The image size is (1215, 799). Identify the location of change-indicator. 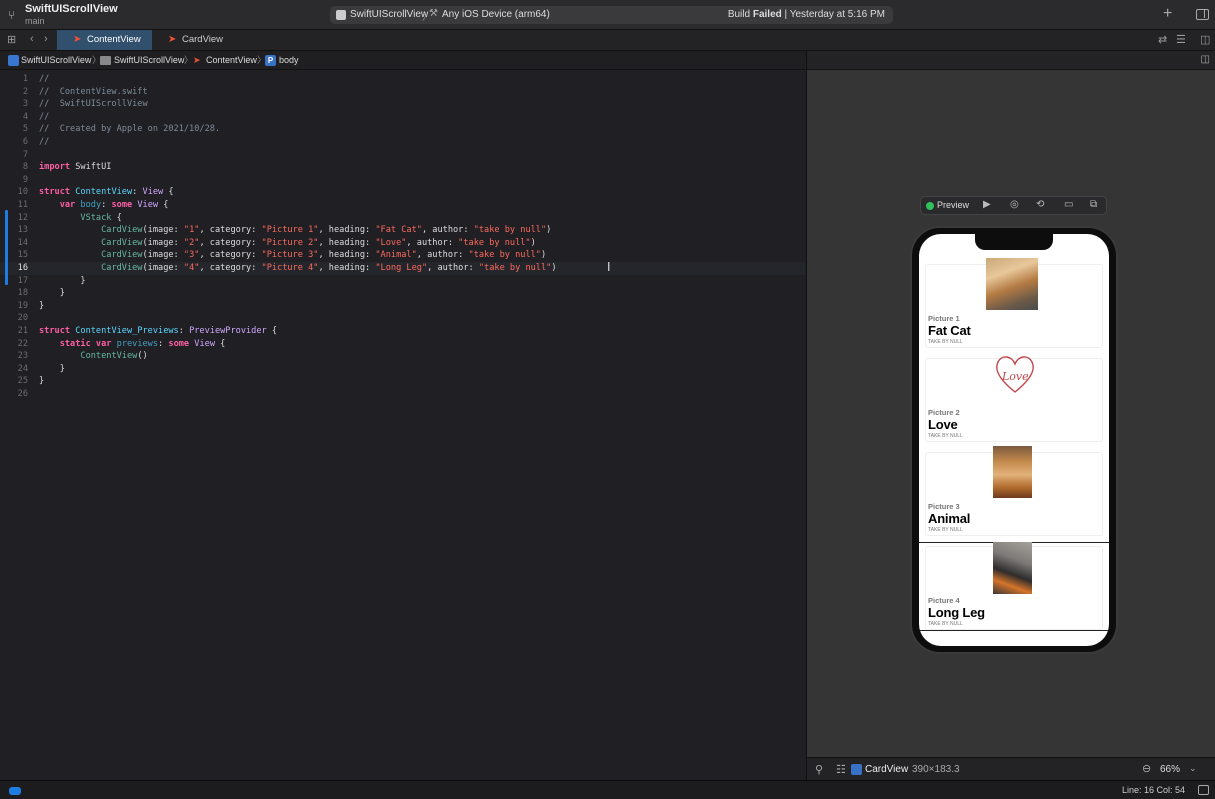
(6, 247).